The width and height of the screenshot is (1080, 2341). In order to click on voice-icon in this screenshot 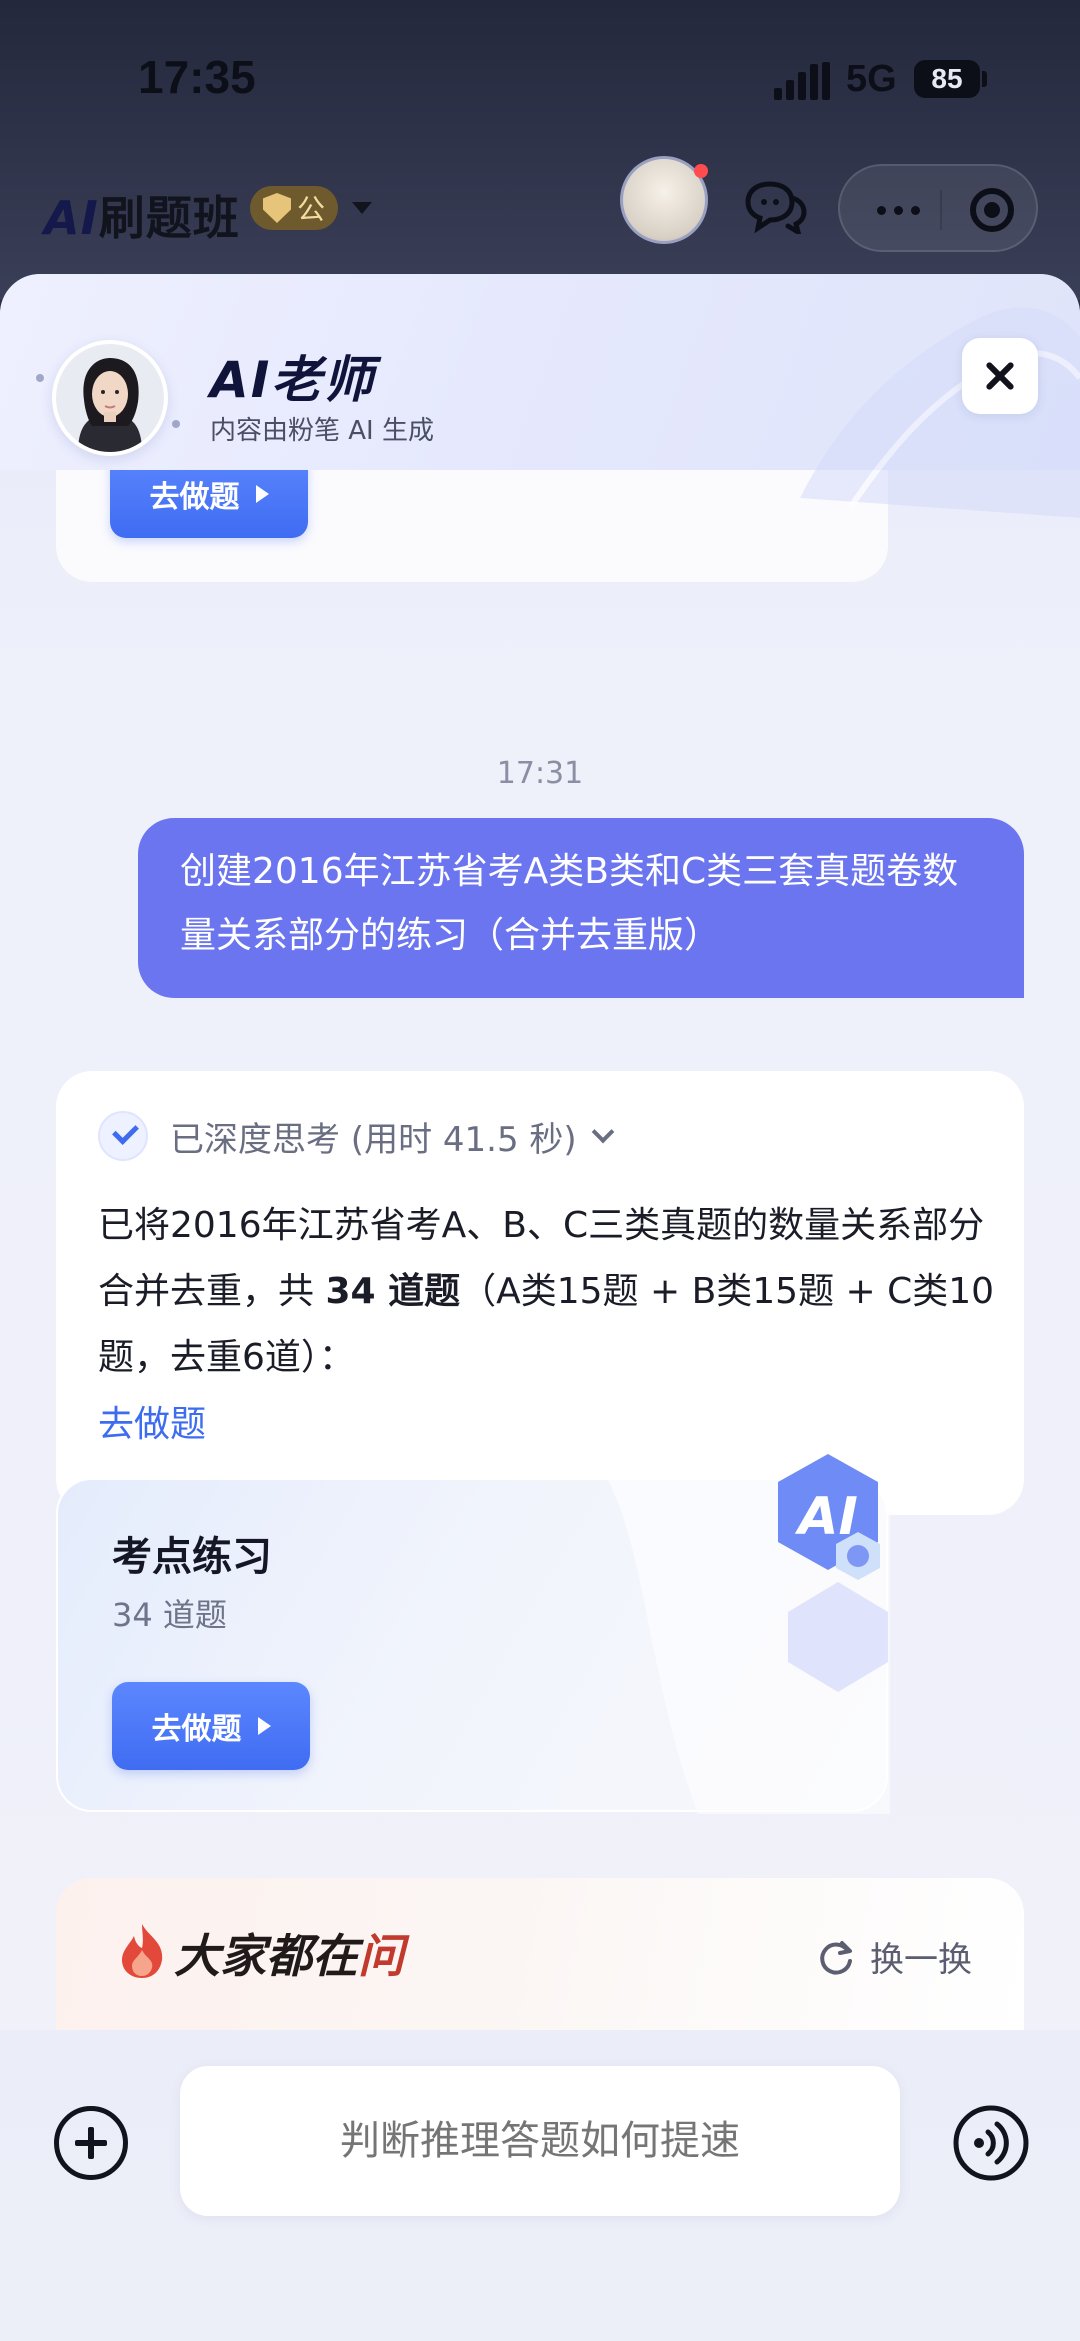, I will do `click(991, 2143)`.